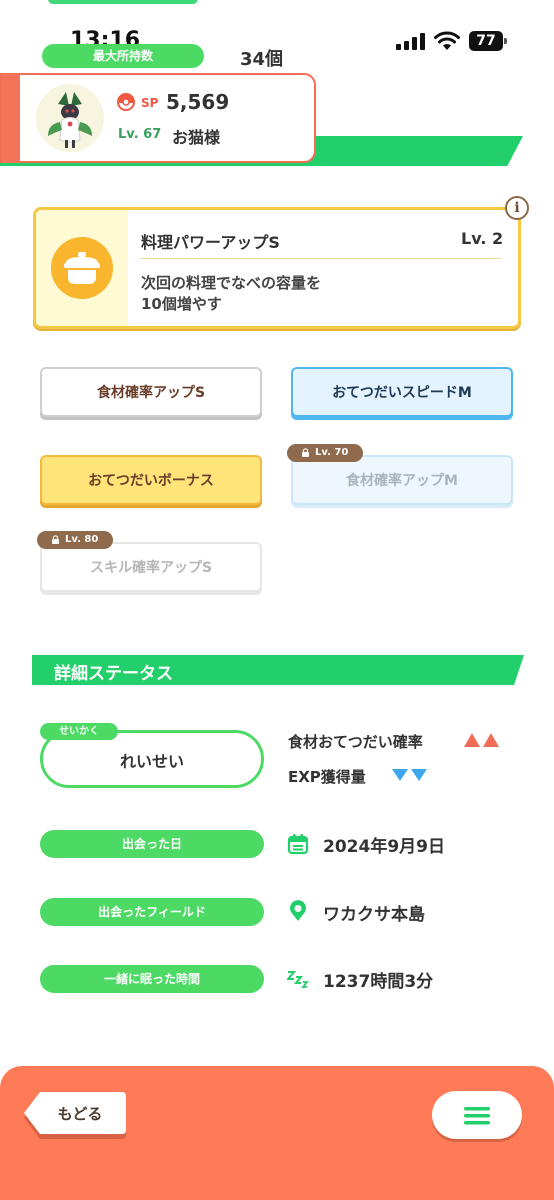  Describe the element at coordinates (332, 452) in the screenshot. I see `lock-level-label: Lv. 70` at that location.